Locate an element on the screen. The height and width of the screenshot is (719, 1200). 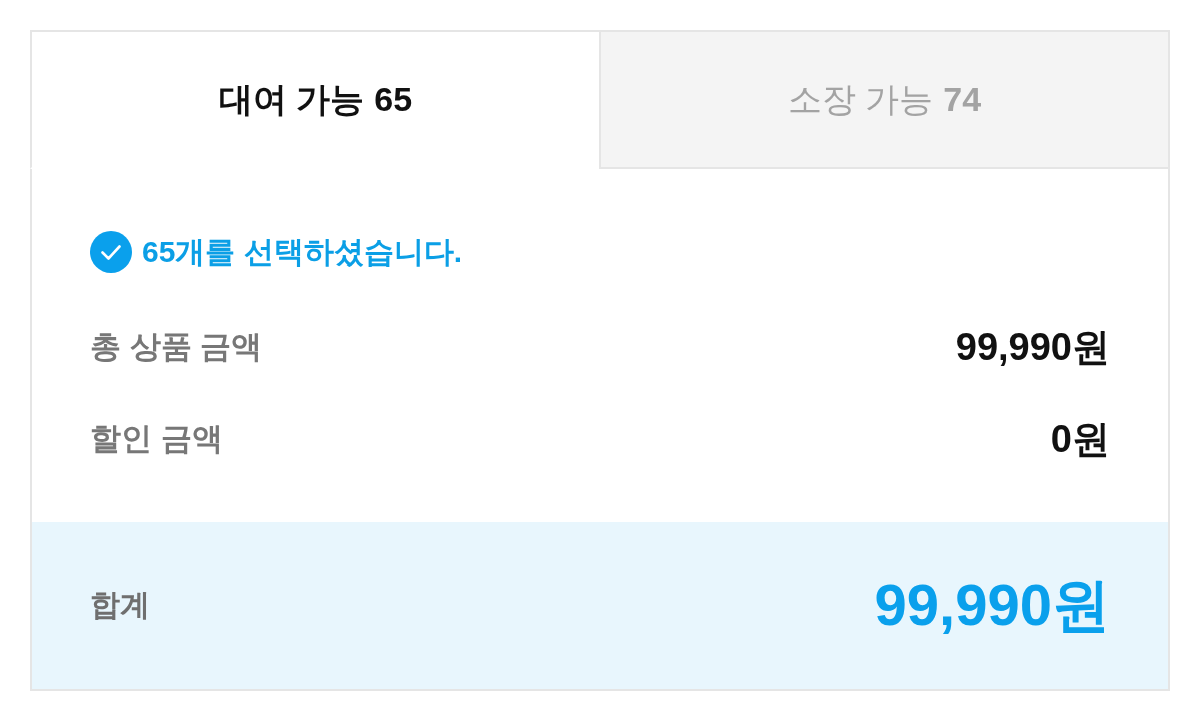
total-label: 합계 is located at coordinates (120, 605).